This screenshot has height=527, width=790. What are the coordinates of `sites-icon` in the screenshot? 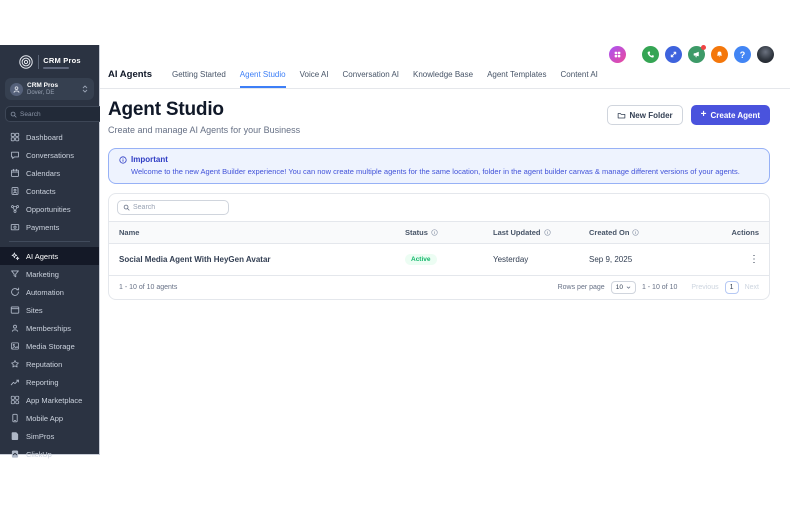 It's located at (15, 310).